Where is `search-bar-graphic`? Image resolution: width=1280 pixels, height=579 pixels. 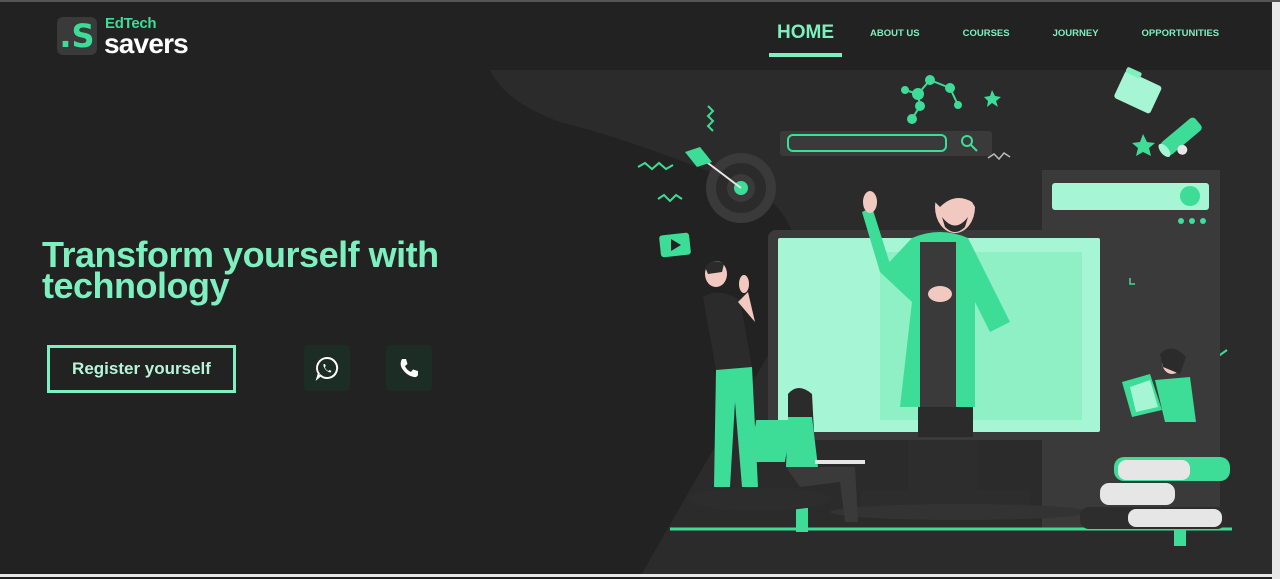 search-bar-graphic is located at coordinates (886, 143).